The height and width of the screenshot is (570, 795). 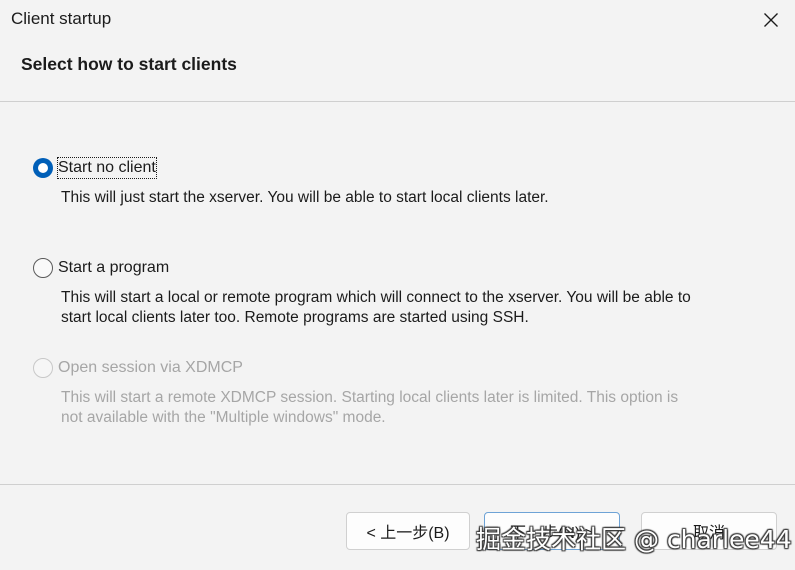 I want to click on option-label: Open session via XDMCP, so click(x=150, y=367).